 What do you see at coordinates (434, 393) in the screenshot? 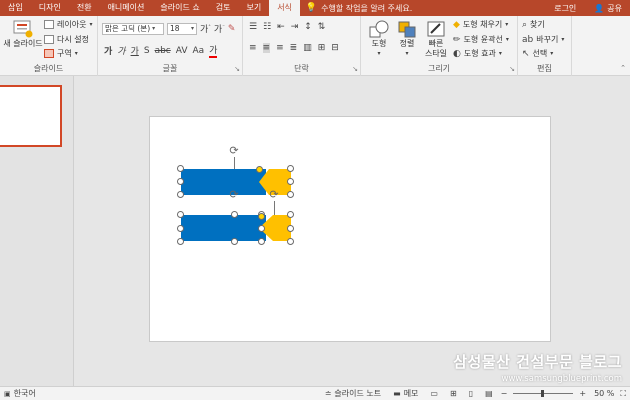
I see `view-normal-button: ▭` at bounding box center [434, 393].